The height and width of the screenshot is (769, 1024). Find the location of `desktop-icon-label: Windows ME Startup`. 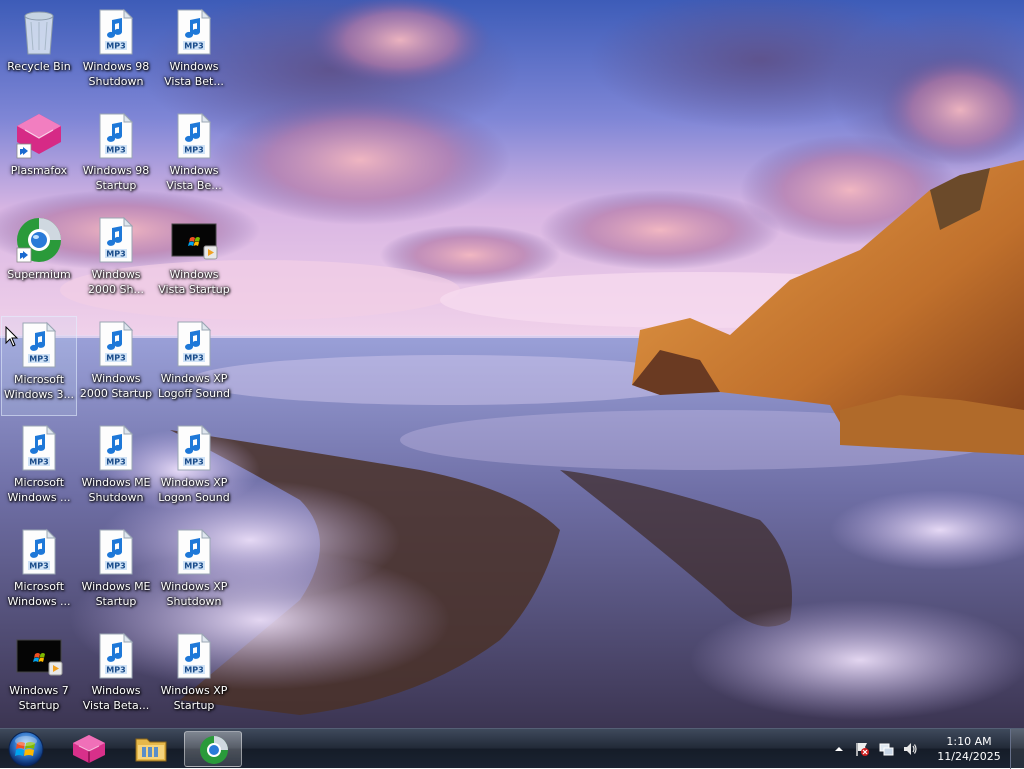

desktop-icon-label: Windows ME Startup is located at coordinates (116, 594).